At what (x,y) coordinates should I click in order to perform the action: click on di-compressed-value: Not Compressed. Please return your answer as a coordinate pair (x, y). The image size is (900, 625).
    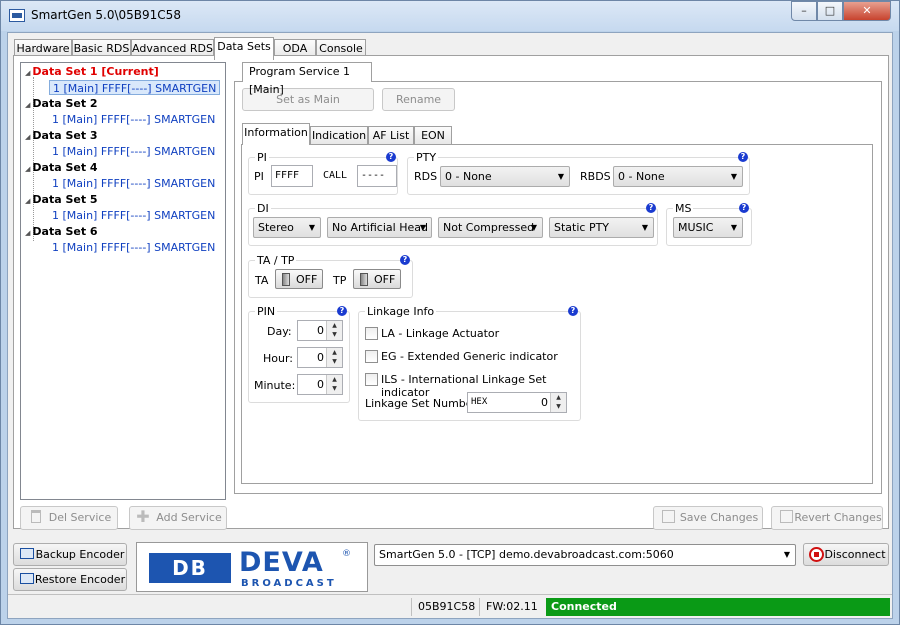
    Looking at the image, I should click on (489, 227).